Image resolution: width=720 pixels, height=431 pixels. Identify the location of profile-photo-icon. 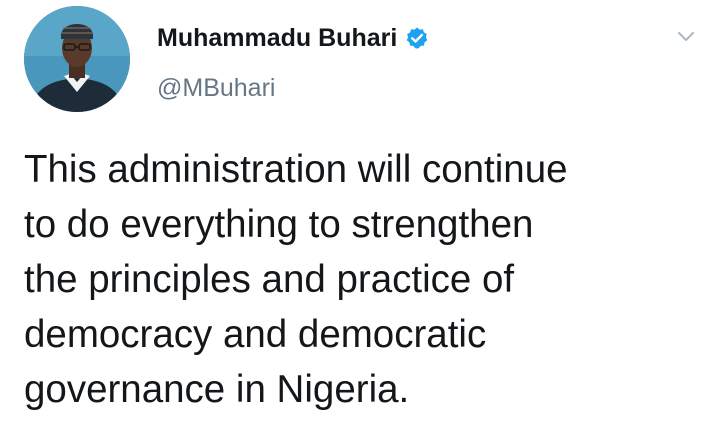
(77, 59).